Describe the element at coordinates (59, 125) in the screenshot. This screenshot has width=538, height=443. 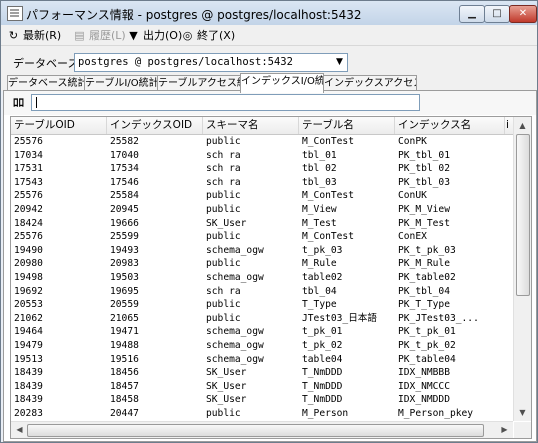
I see `column-header-table-oid: テーブルOID` at that location.